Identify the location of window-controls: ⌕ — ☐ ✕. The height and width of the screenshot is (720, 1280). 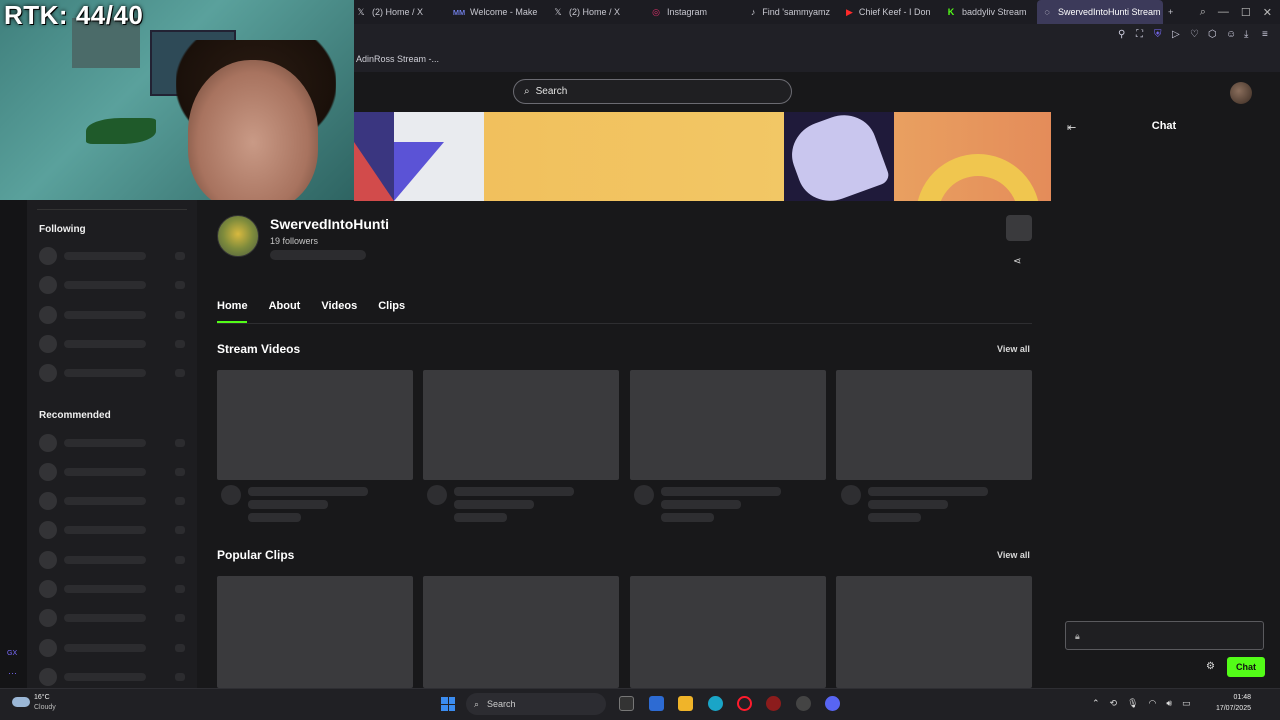
(1236, 12).